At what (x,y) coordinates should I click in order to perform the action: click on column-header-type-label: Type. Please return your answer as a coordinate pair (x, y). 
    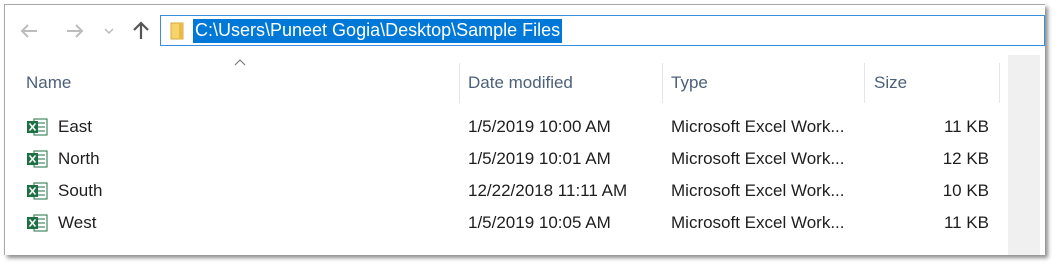
    Looking at the image, I should click on (689, 82).